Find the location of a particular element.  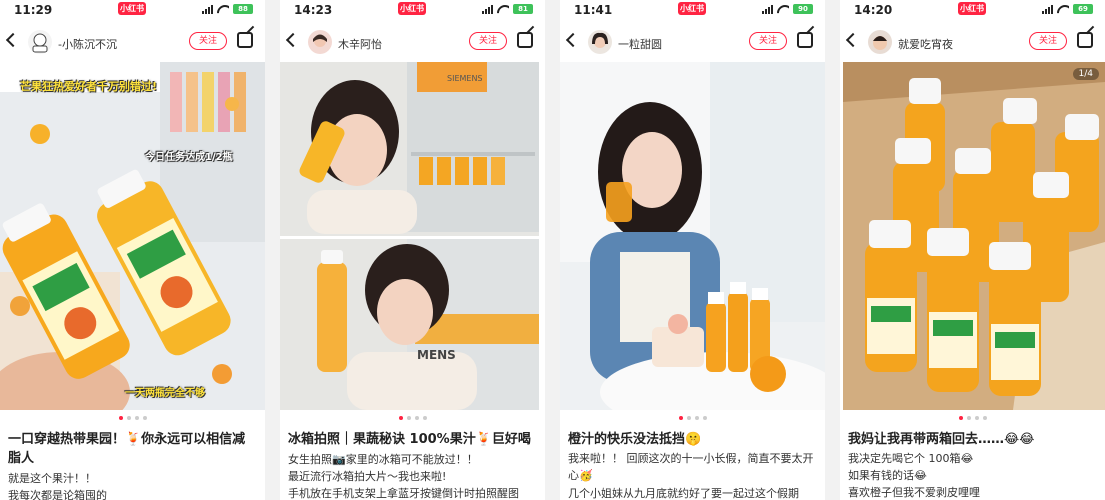

image-counter: 1/4 is located at coordinates (1085, 74).